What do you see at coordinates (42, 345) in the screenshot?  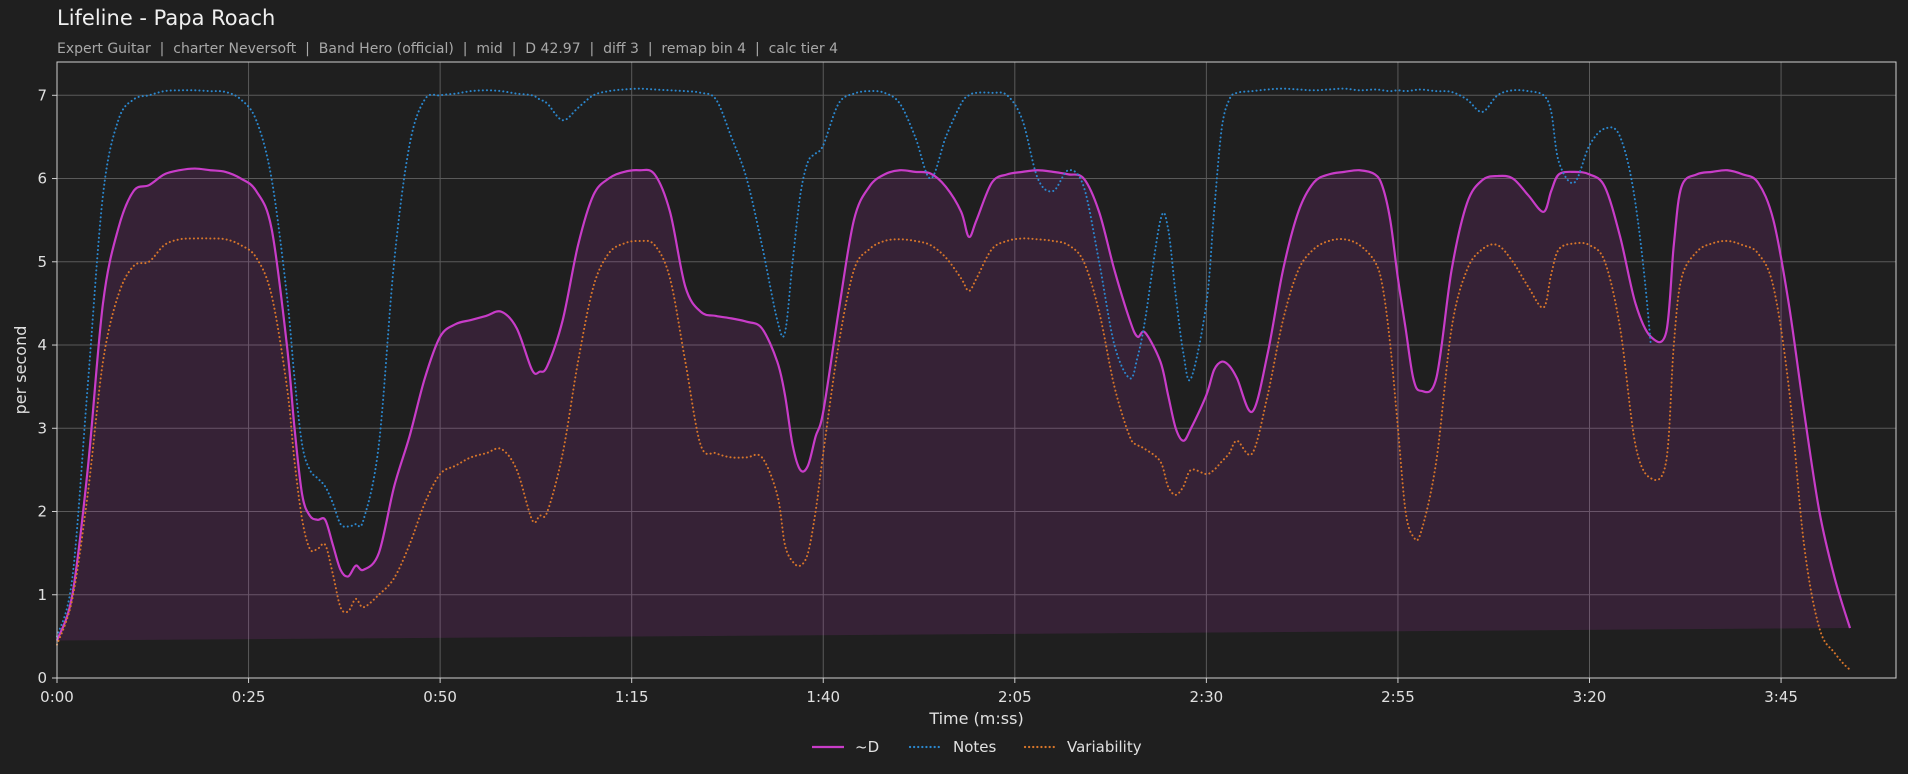 I see `y-tick-label: 4` at bounding box center [42, 345].